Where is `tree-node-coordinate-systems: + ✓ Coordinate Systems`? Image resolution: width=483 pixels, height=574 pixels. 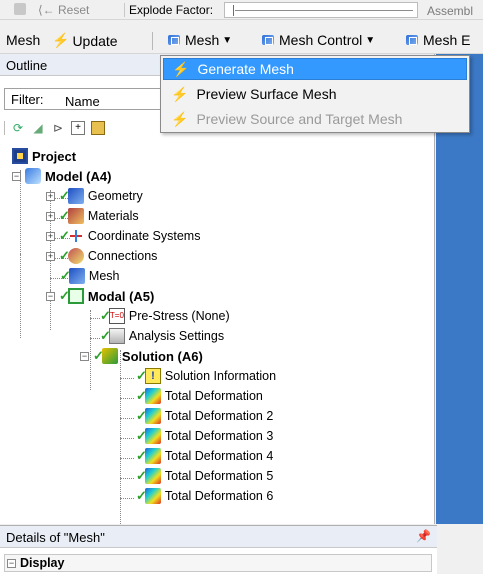 tree-node-coordinate-systems: + ✓ Coordinate Systems is located at coordinates (123, 236).